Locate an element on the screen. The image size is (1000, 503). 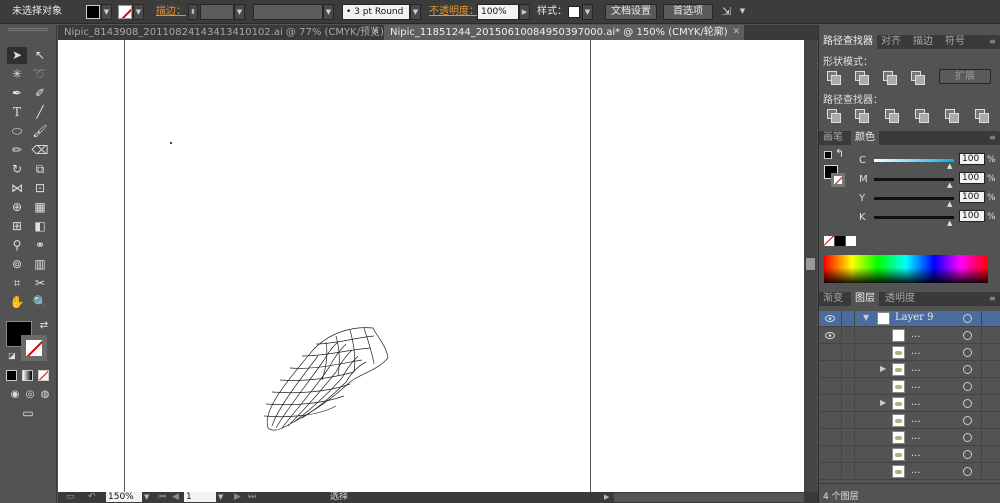
prev-artboard-icon: ◀ is located at coordinates (175, 497).